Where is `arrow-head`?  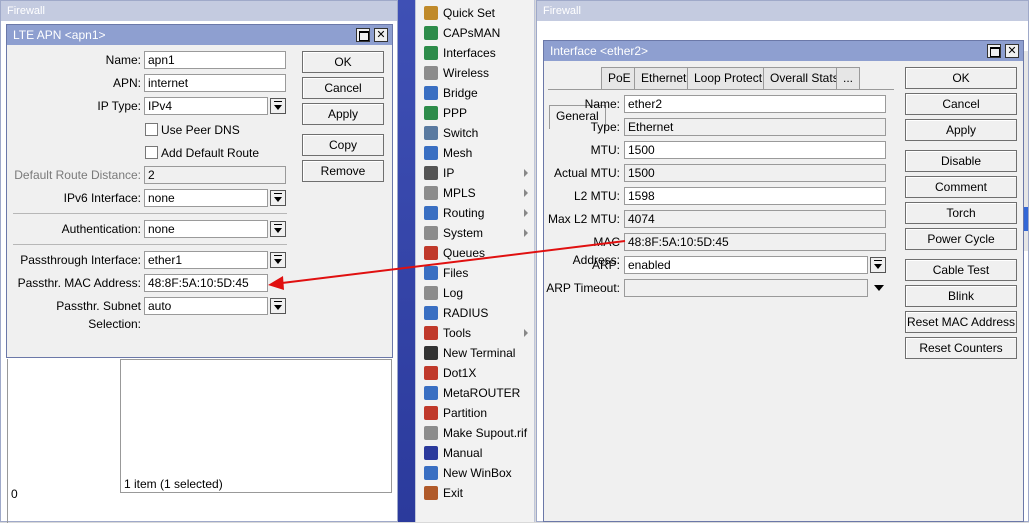 arrow-head is located at coordinates (276, 283).